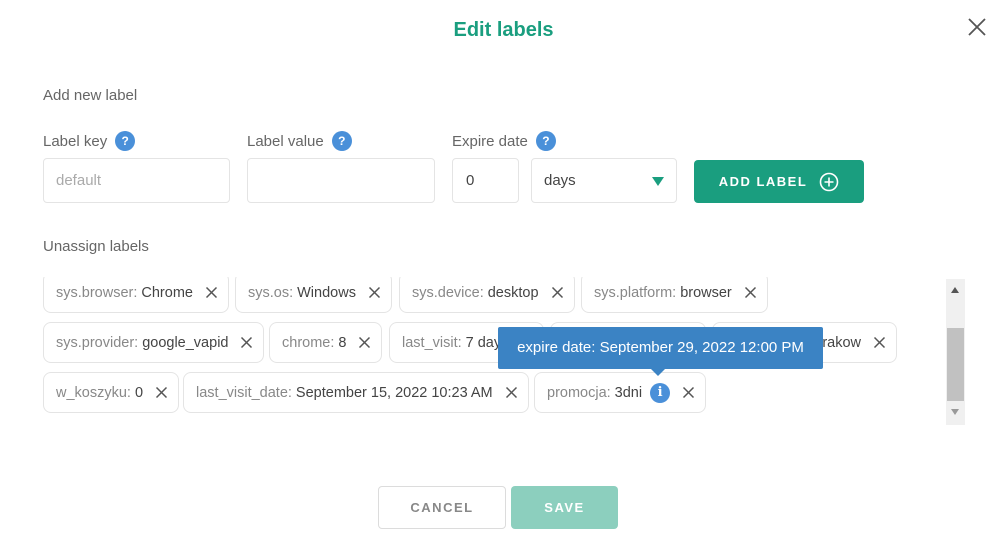 The width and height of the screenshot is (1007, 547). Describe the element at coordinates (93, 392) in the screenshot. I see `label-key: w_koszyku:` at that location.